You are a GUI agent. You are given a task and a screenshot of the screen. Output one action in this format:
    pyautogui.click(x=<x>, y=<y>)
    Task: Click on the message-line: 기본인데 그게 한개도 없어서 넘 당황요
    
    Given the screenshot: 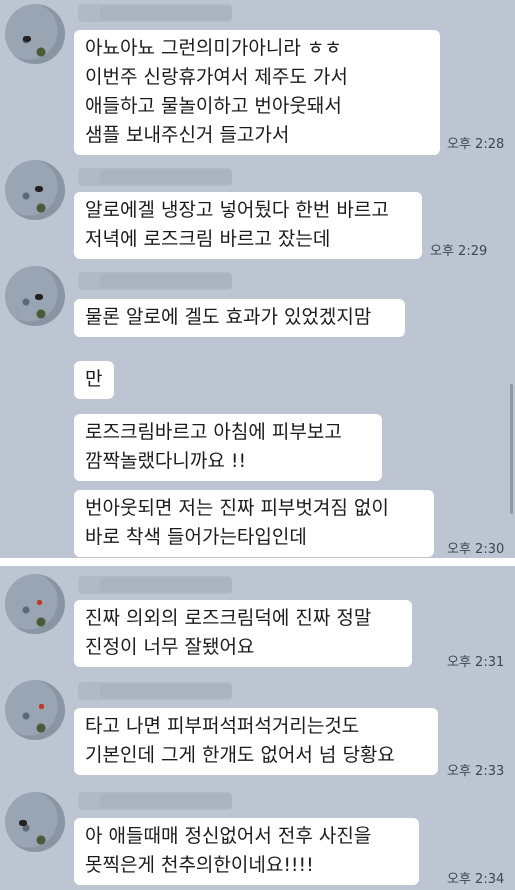 What is the action you would take?
    pyautogui.click(x=240, y=755)
    